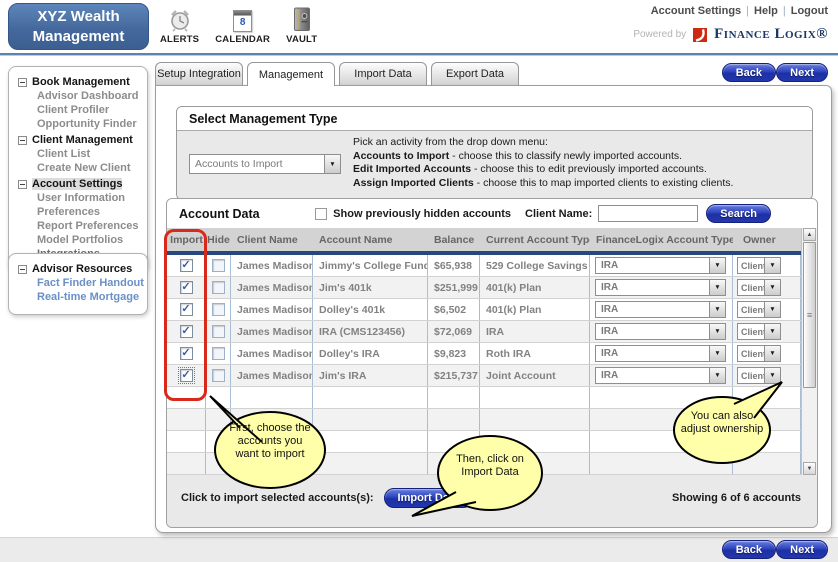 The width and height of the screenshot is (838, 562). Describe the element at coordinates (809, 234) in the screenshot. I see `scroll-up-icon` at that location.